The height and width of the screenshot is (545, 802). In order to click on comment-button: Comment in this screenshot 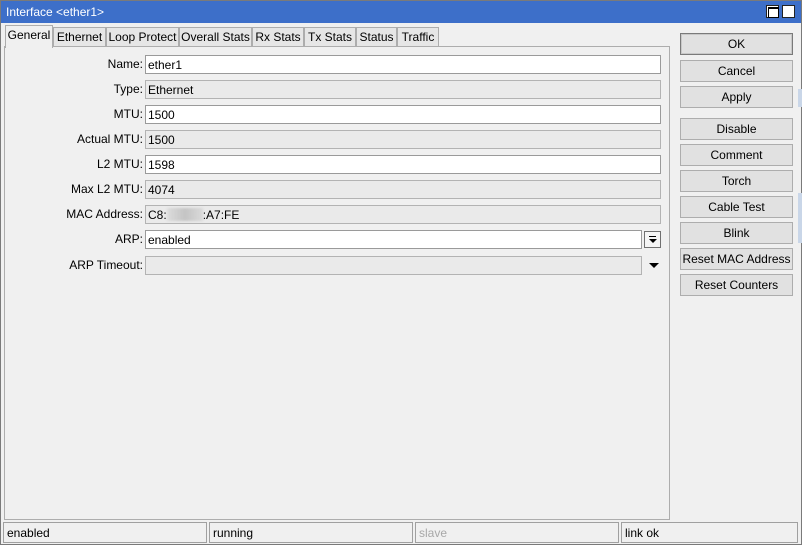, I will do `click(736, 155)`.